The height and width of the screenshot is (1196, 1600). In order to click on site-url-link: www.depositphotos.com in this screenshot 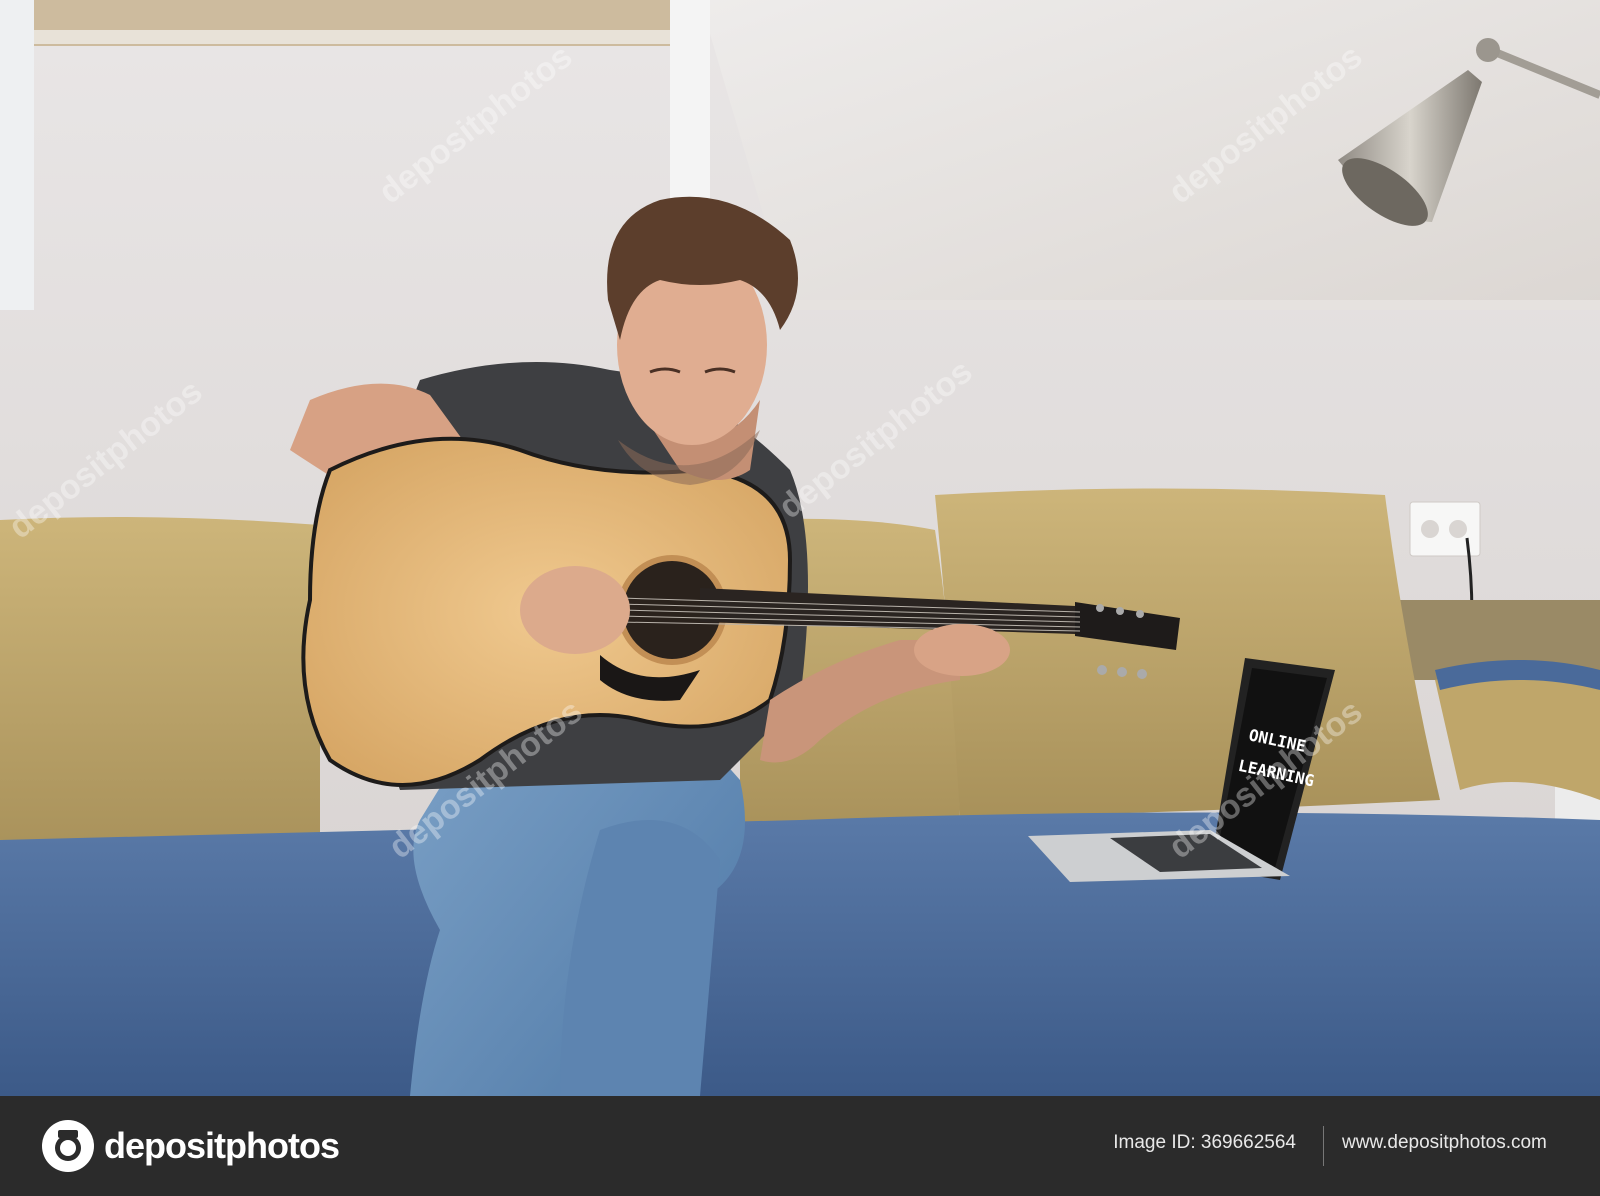, I will do `click(1444, 1143)`.